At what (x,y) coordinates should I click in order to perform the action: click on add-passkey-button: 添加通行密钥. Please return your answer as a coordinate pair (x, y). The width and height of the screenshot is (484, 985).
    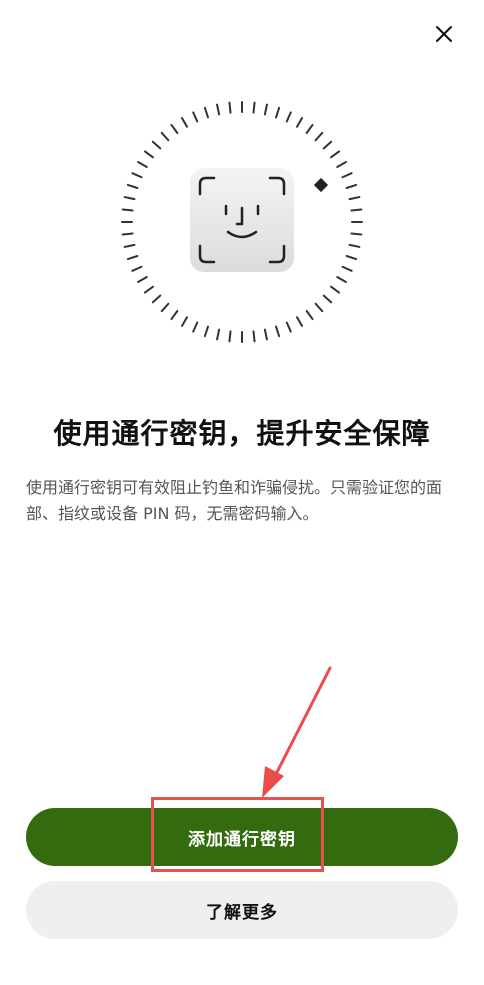
    Looking at the image, I should click on (242, 837).